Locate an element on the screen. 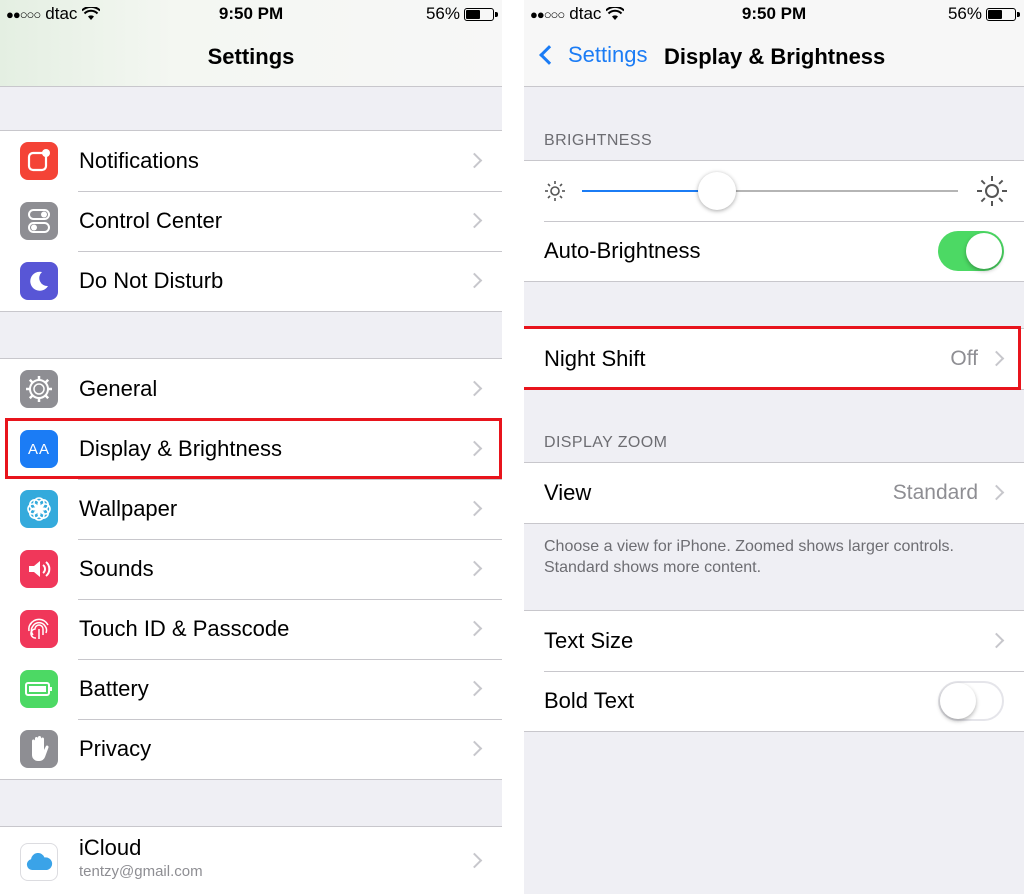  night-shift-row: Night Shift Off is located at coordinates (774, 359).